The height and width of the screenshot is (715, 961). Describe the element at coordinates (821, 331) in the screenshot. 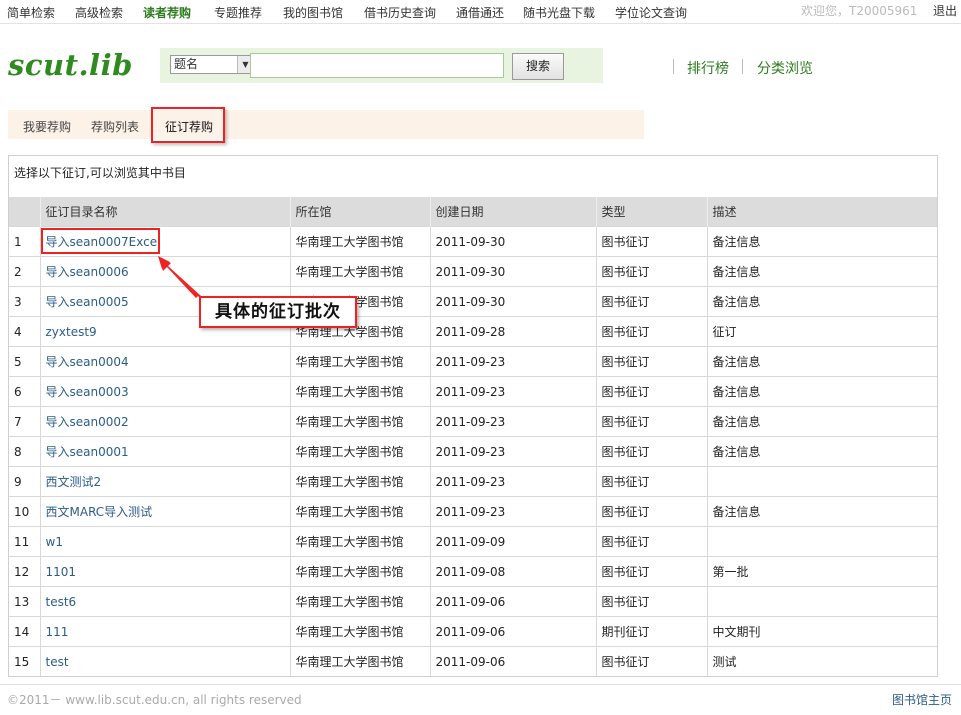

I see `description-cell: 征订` at that location.